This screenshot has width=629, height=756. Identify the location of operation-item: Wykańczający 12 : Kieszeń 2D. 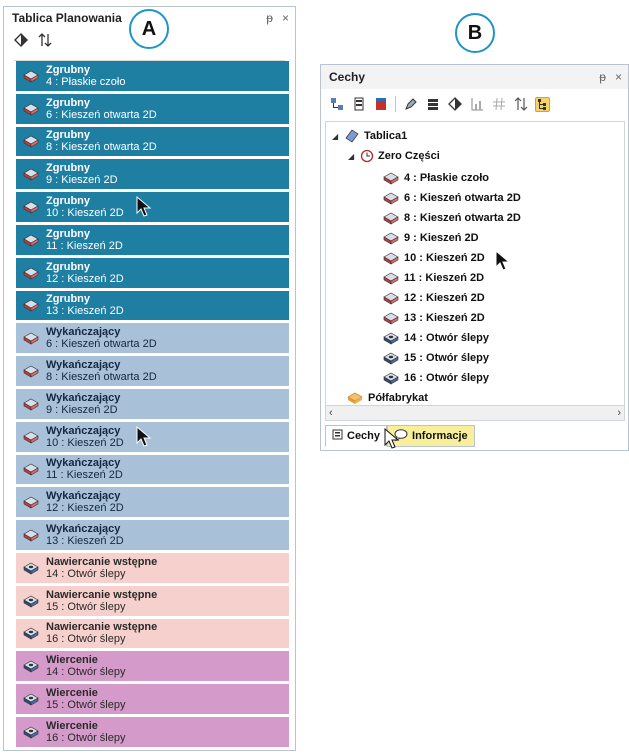
(152, 502).